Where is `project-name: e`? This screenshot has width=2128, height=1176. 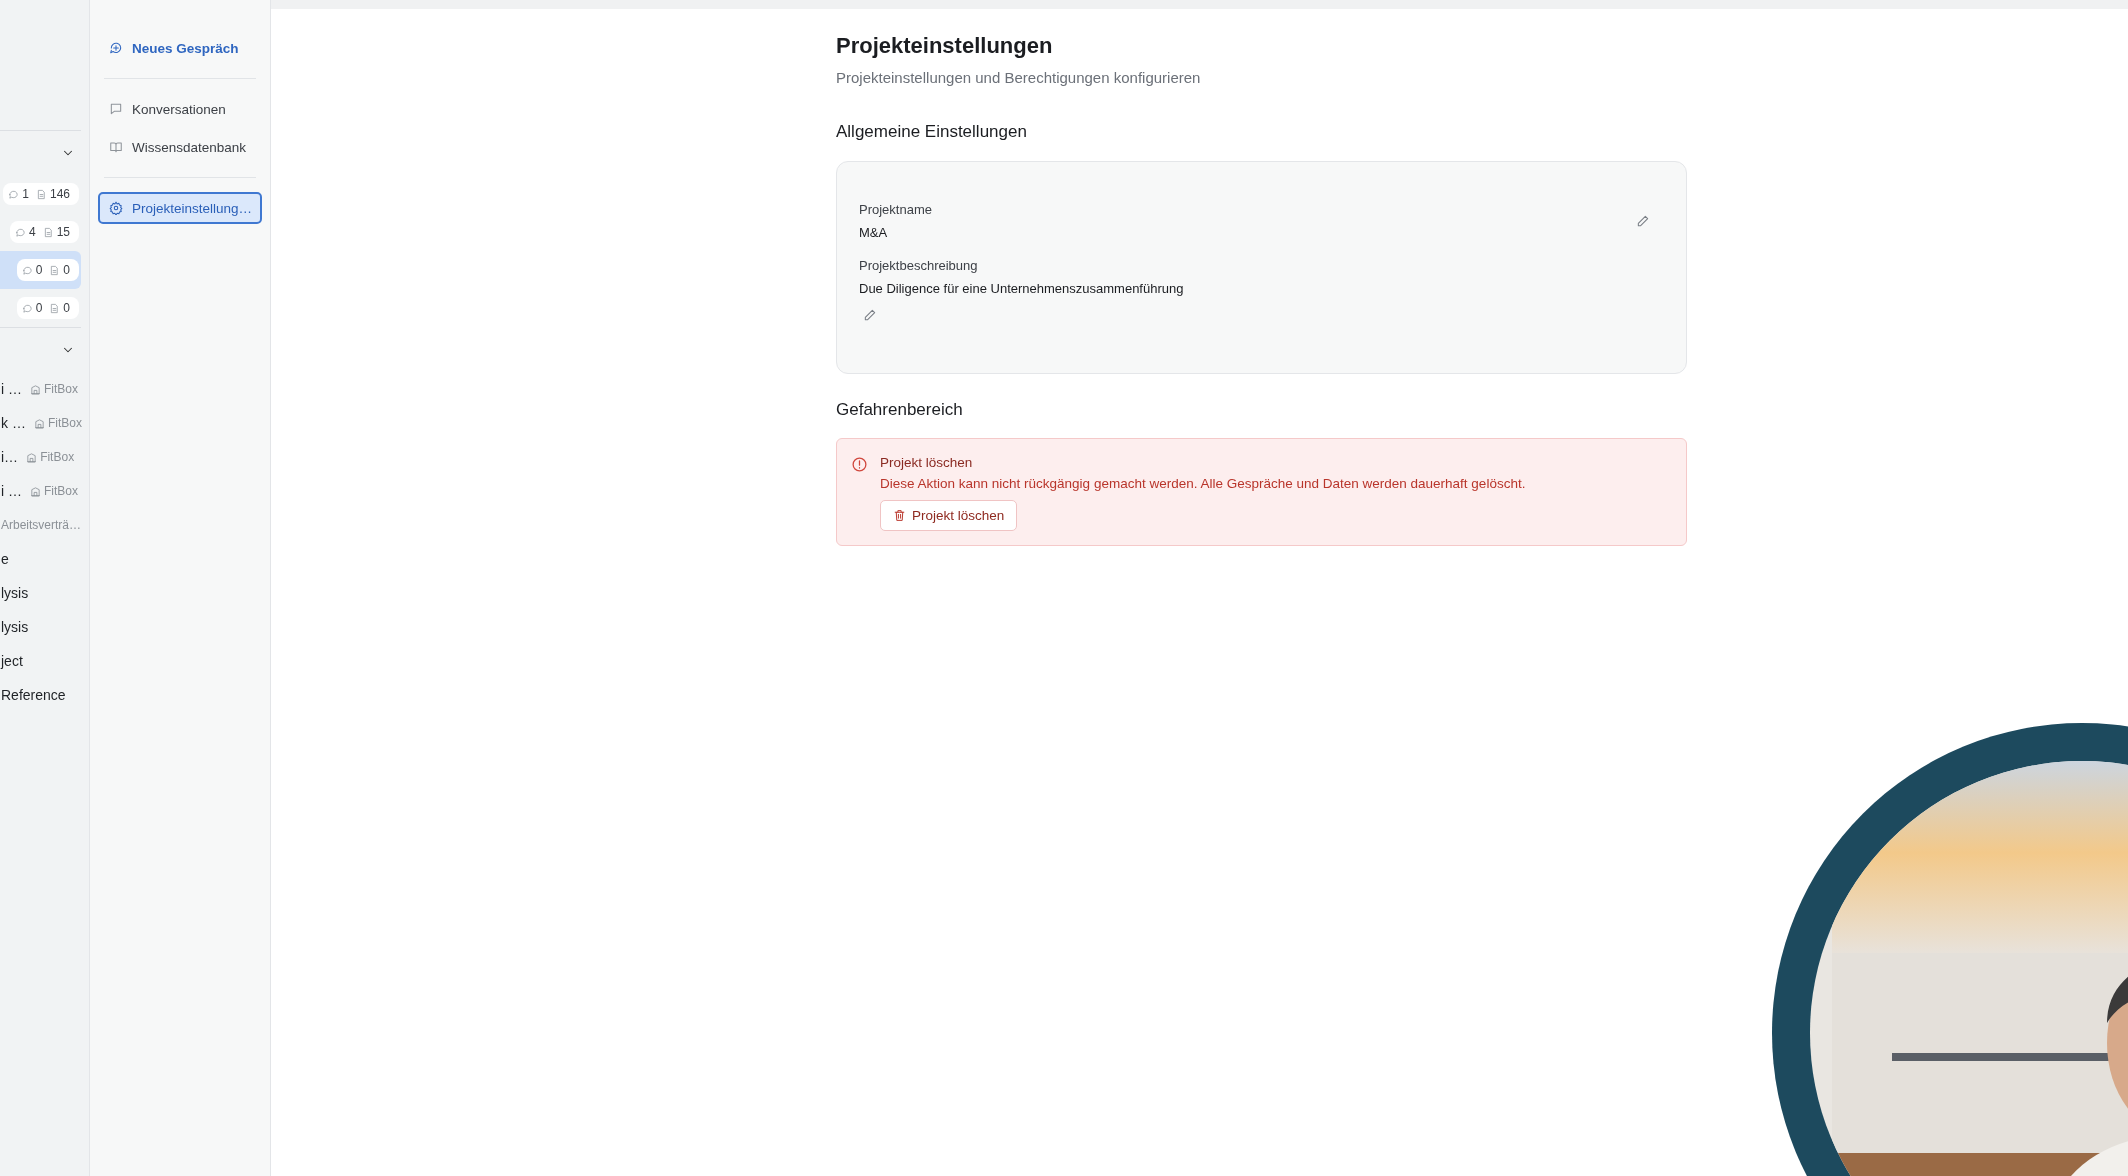 project-name: e is located at coordinates (5, 559).